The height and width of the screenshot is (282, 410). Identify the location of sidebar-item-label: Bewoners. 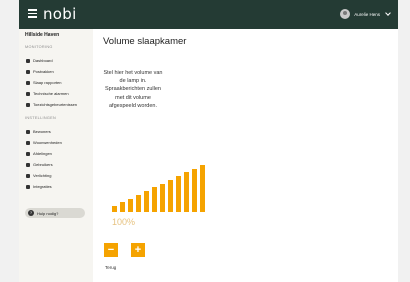
(42, 131).